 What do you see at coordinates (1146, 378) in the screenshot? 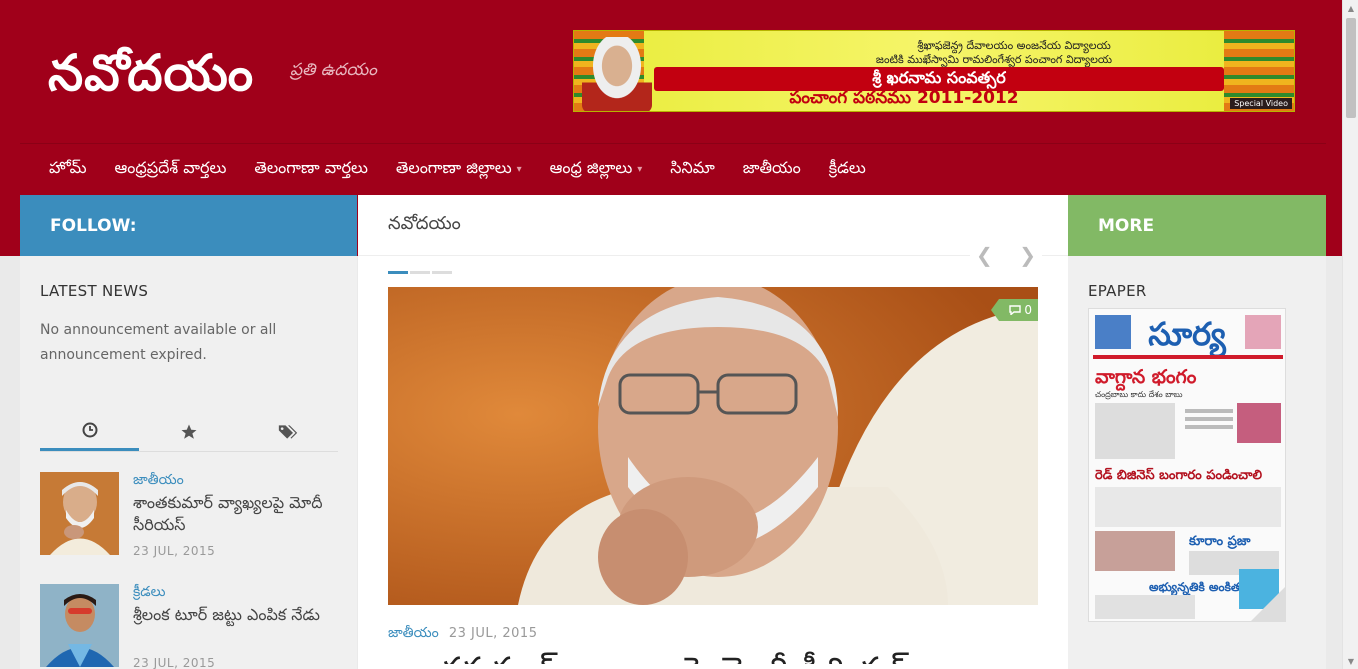
I see `epaper-headline1: వాగ్దాన భంగం` at bounding box center [1146, 378].